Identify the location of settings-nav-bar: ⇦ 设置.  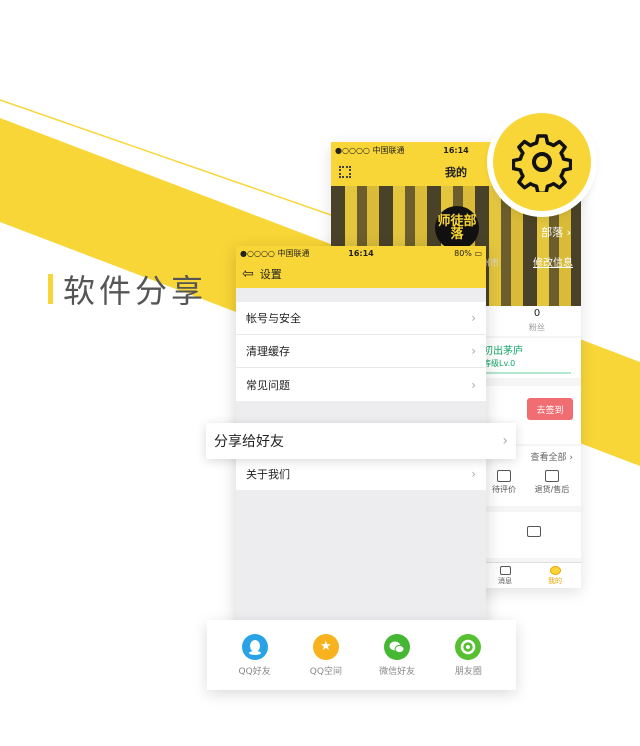
(361, 274).